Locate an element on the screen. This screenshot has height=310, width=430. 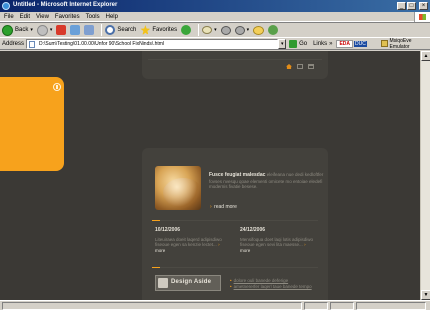
menu-tools: Tools is located at coordinates (93, 16).